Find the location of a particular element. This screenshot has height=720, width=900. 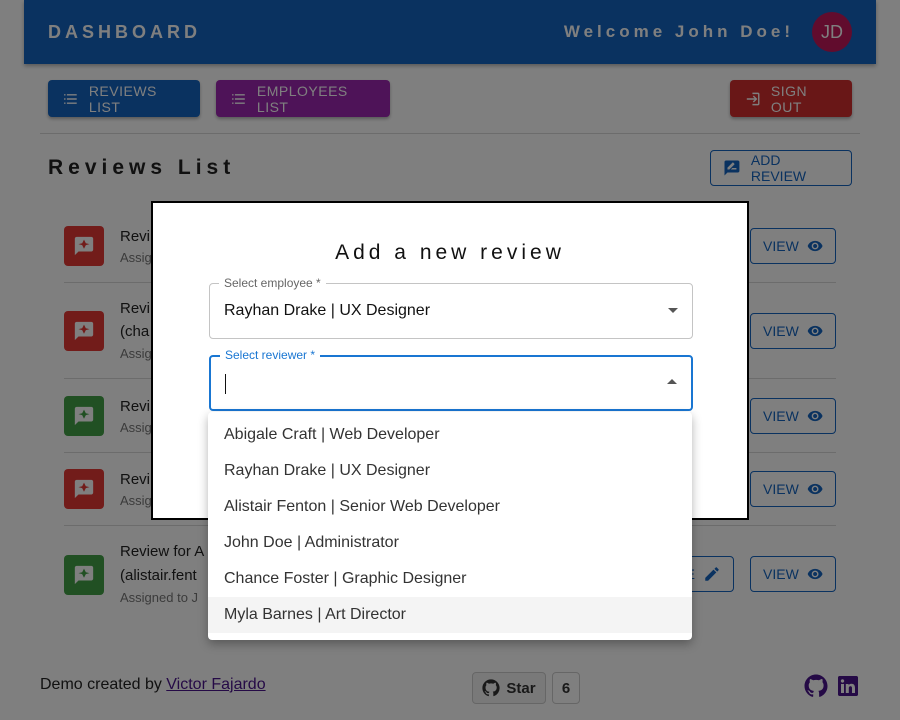

select-employee-value: Rayhan Drake | UX Designer is located at coordinates (327, 310).